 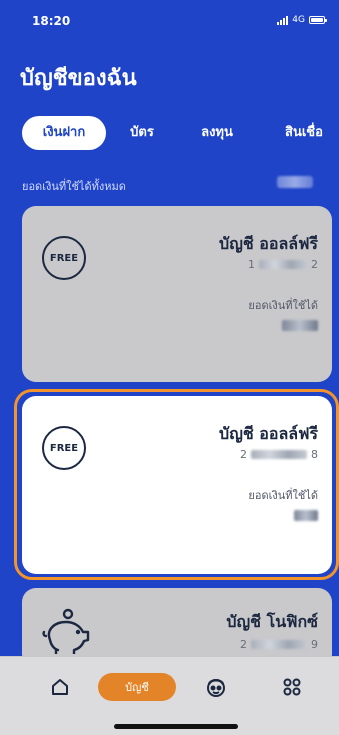 What do you see at coordinates (78, 78) in the screenshot?
I see `page-title: บัญชีของฉัน` at bounding box center [78, 78].